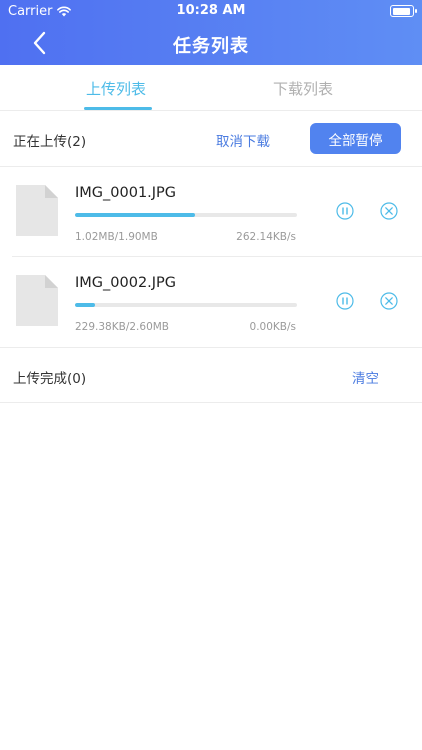 The image size is (422, 750). Describe the element at coordinates (116, 88) in the screenshot. I see `tab-upload-list: 上传列表` at that location.